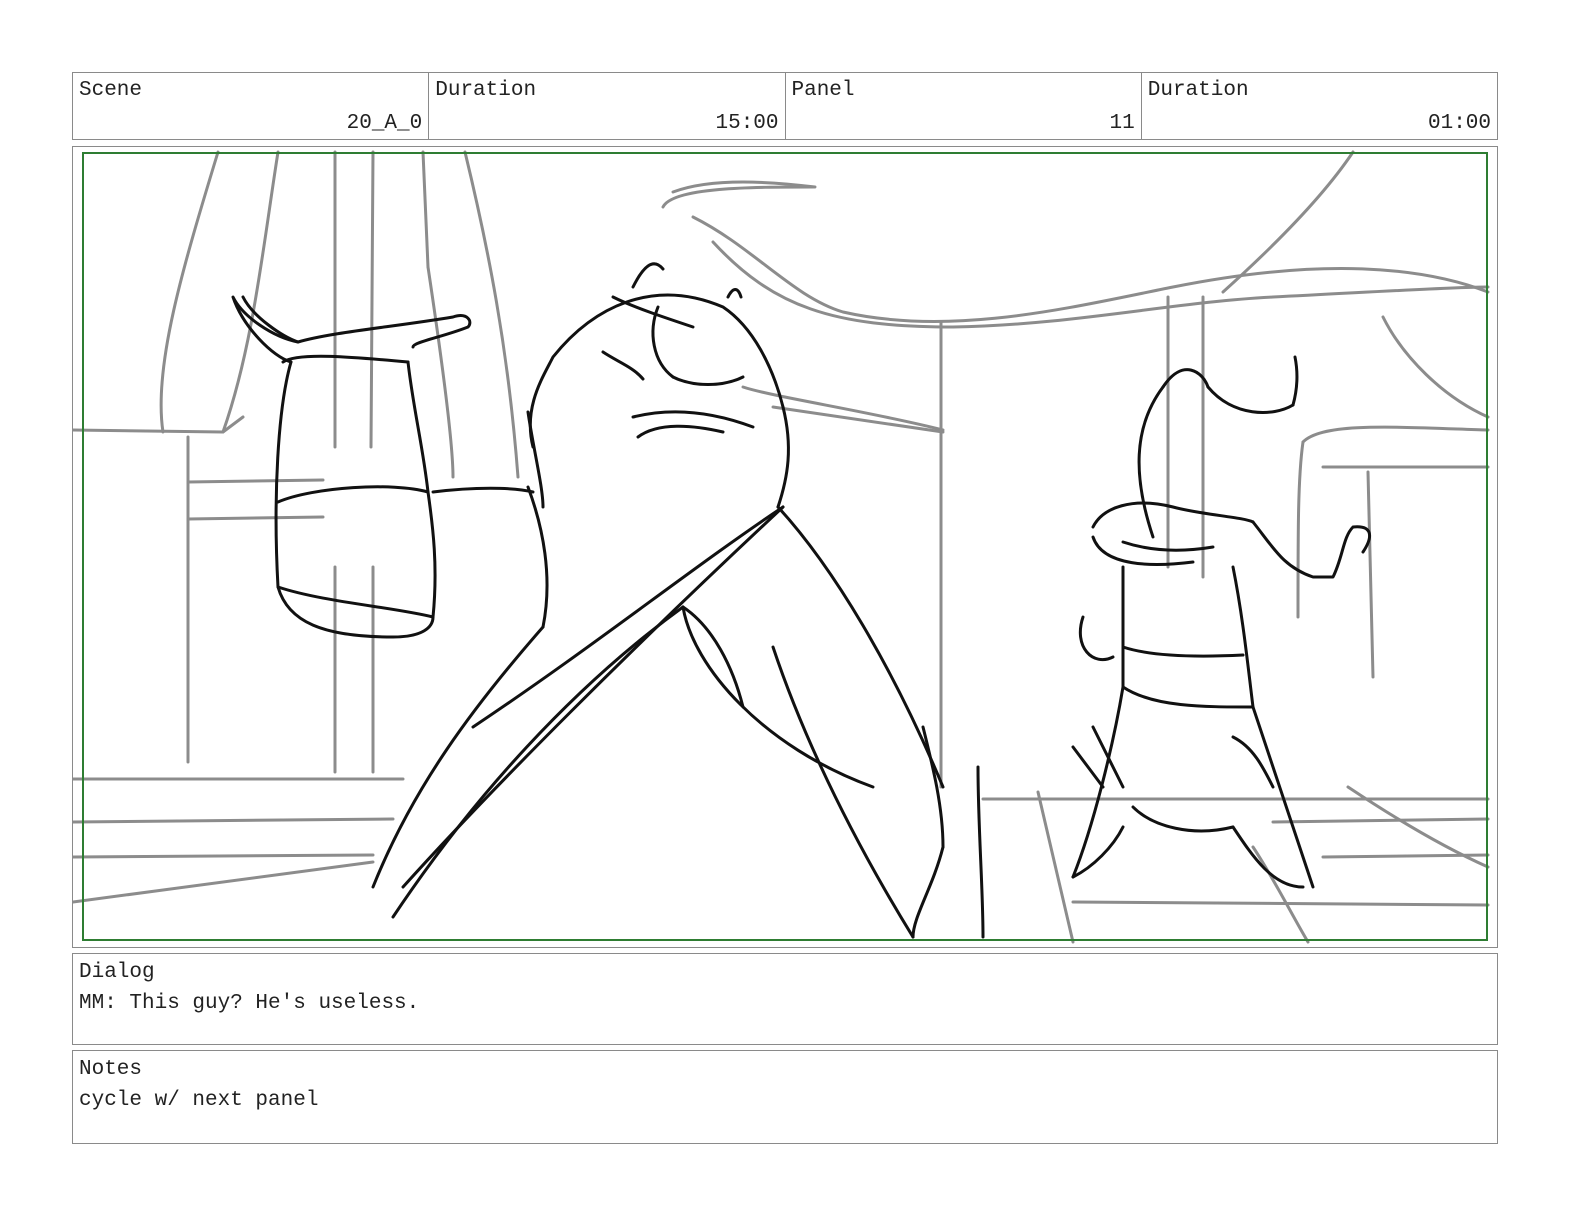 The width and height of the screenshot is (1582, 1225). What do you see at coordinates (117, 972) in the screenshot?
I see `dialog-label: Dialog` at bounding box center [117, 972].